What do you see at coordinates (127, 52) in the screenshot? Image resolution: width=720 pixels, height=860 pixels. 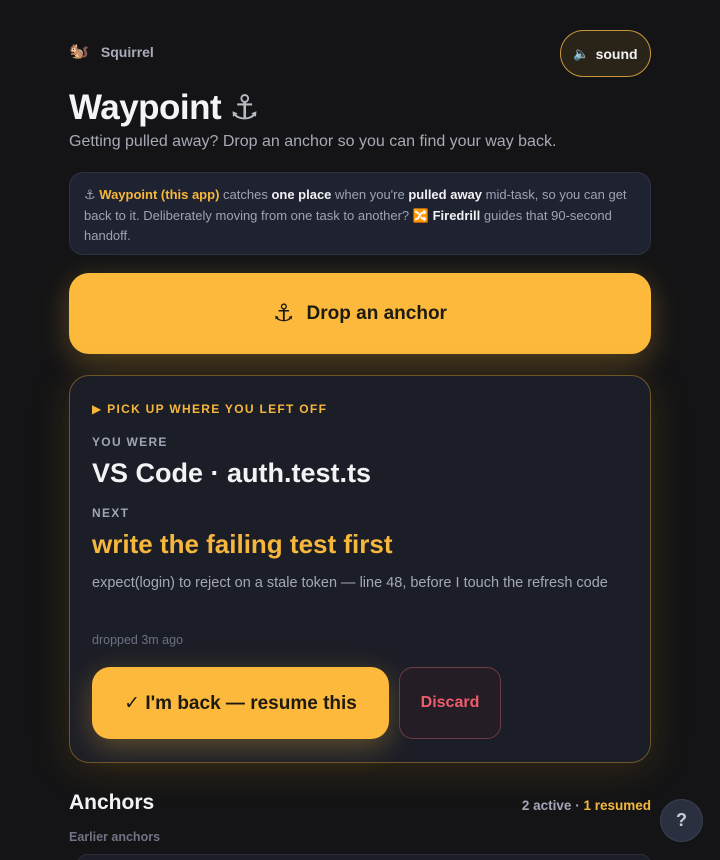 I see `brand-name: Squirrel` at bounding box center [127, 52].